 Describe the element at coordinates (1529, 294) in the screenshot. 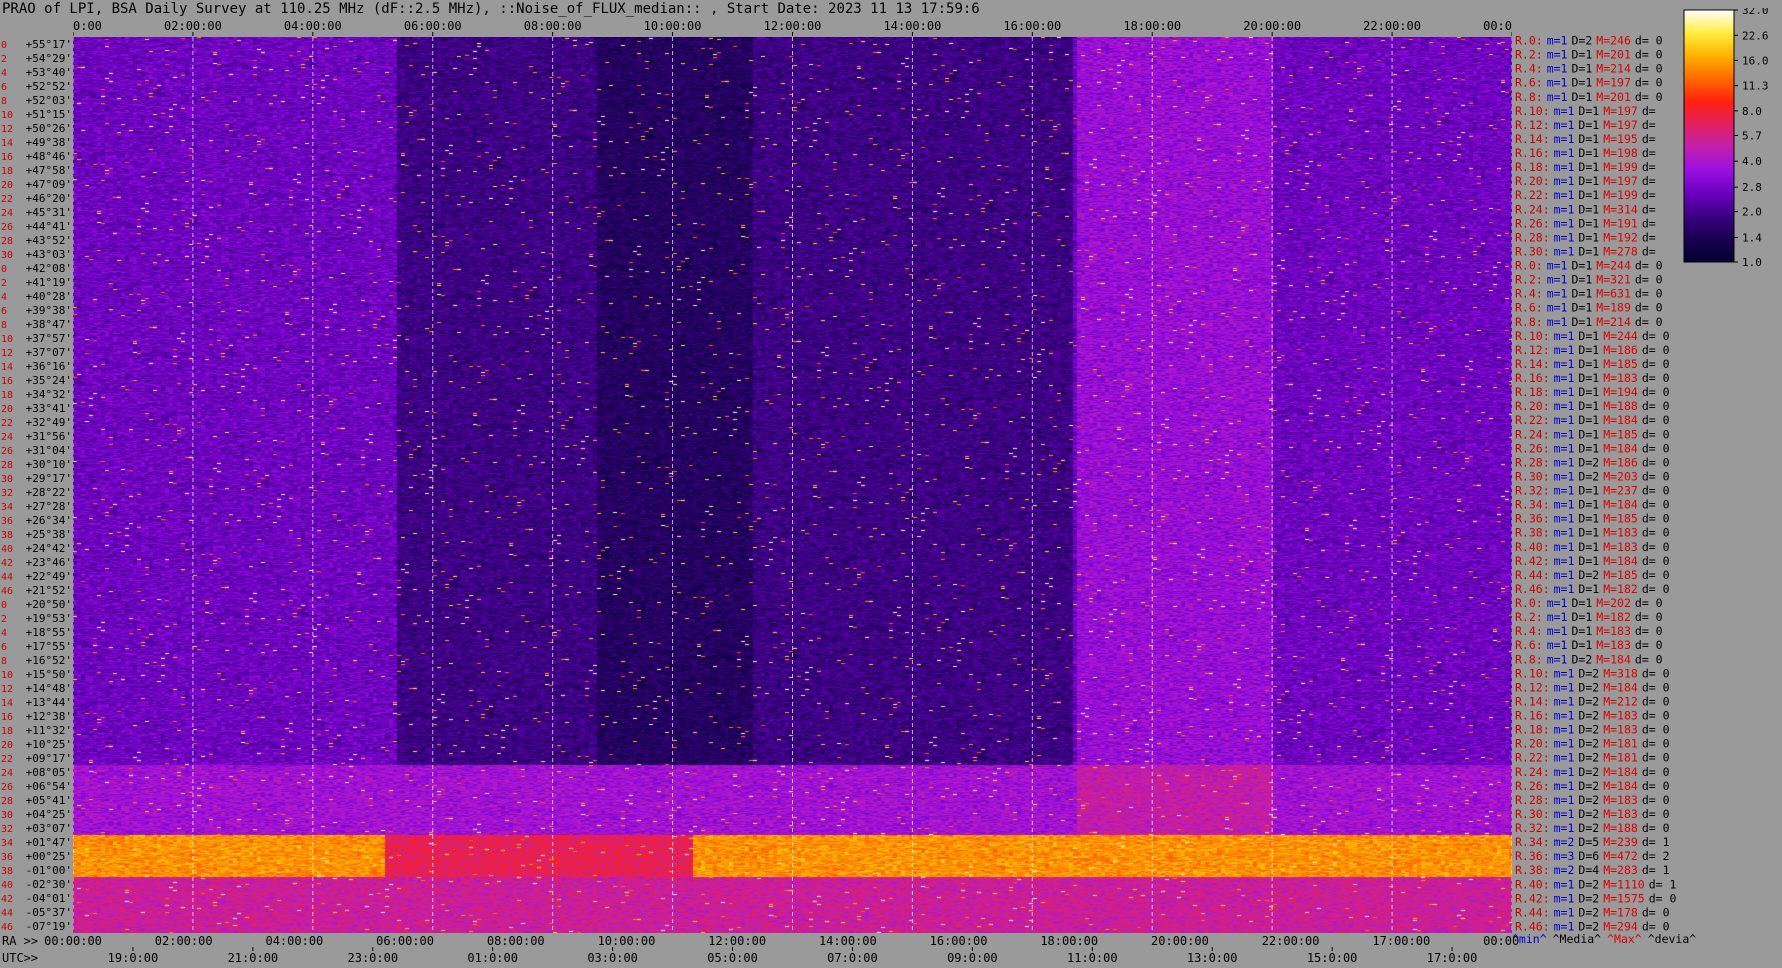

I see `row-stat-label: R.4:` at that location.